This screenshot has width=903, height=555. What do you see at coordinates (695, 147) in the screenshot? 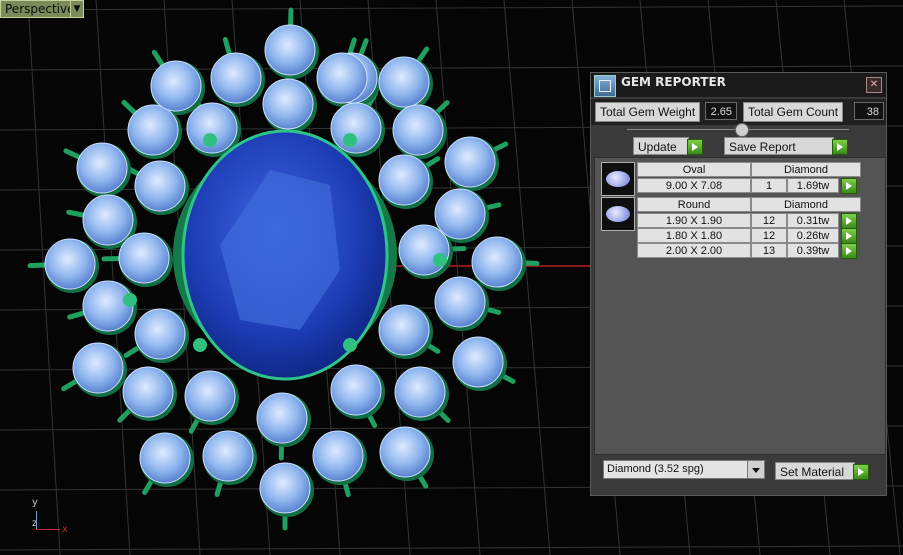
I see `update-go-icon` at bounding box center [695, 147].